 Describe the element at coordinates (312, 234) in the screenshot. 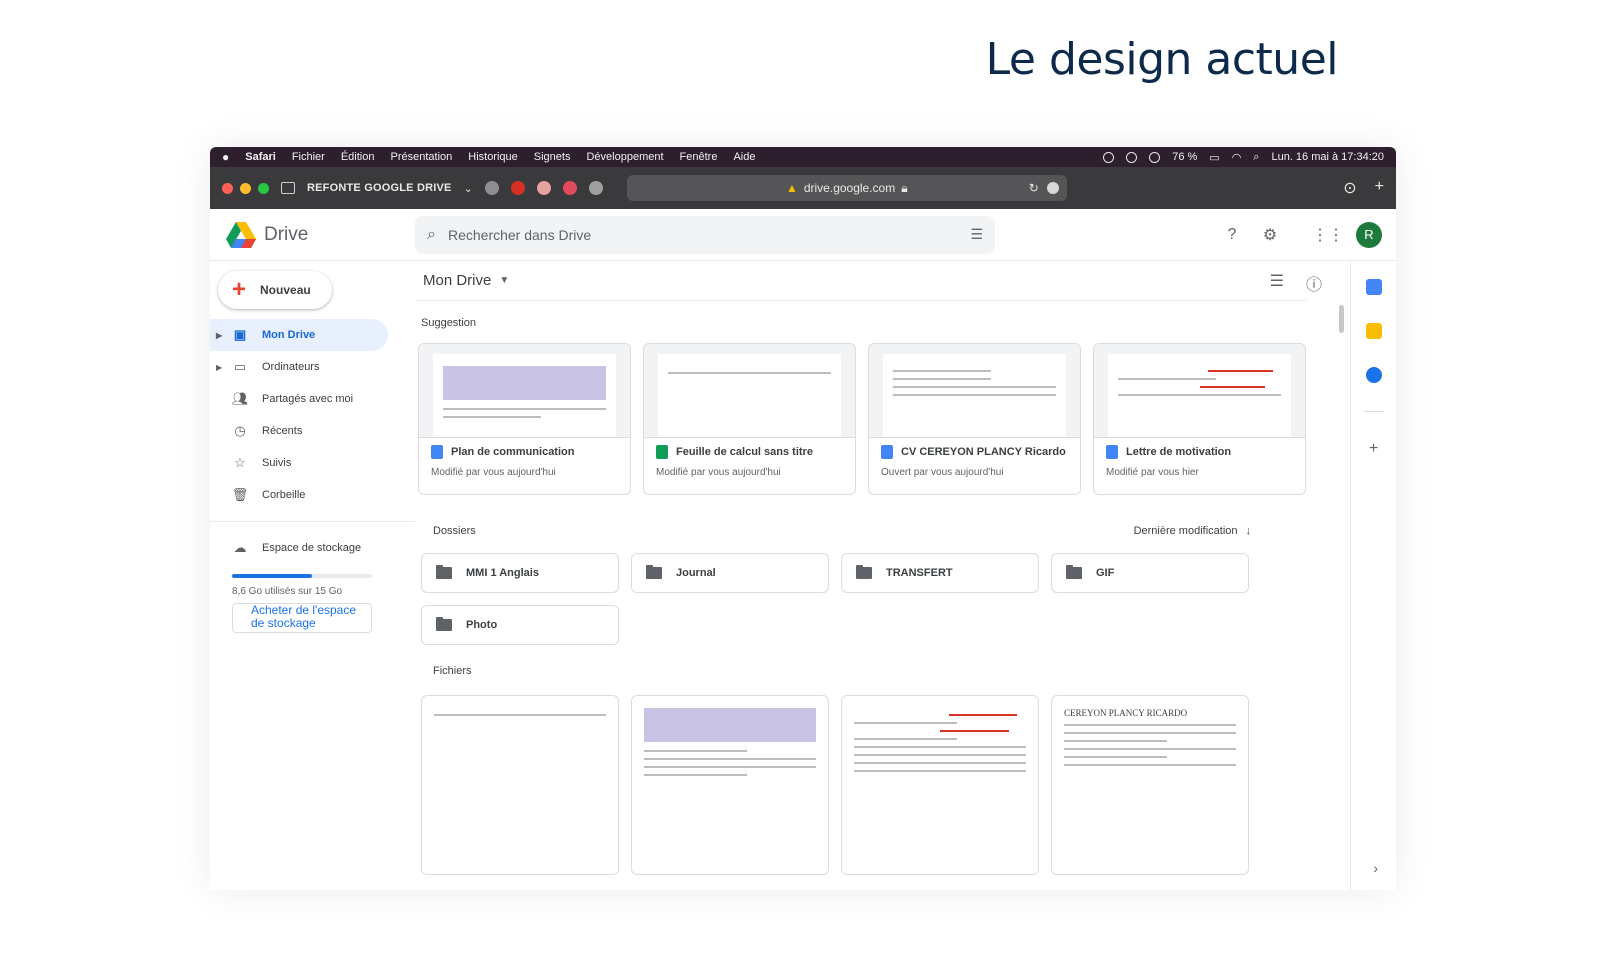

I see `drive-logo: Drive` at that location.